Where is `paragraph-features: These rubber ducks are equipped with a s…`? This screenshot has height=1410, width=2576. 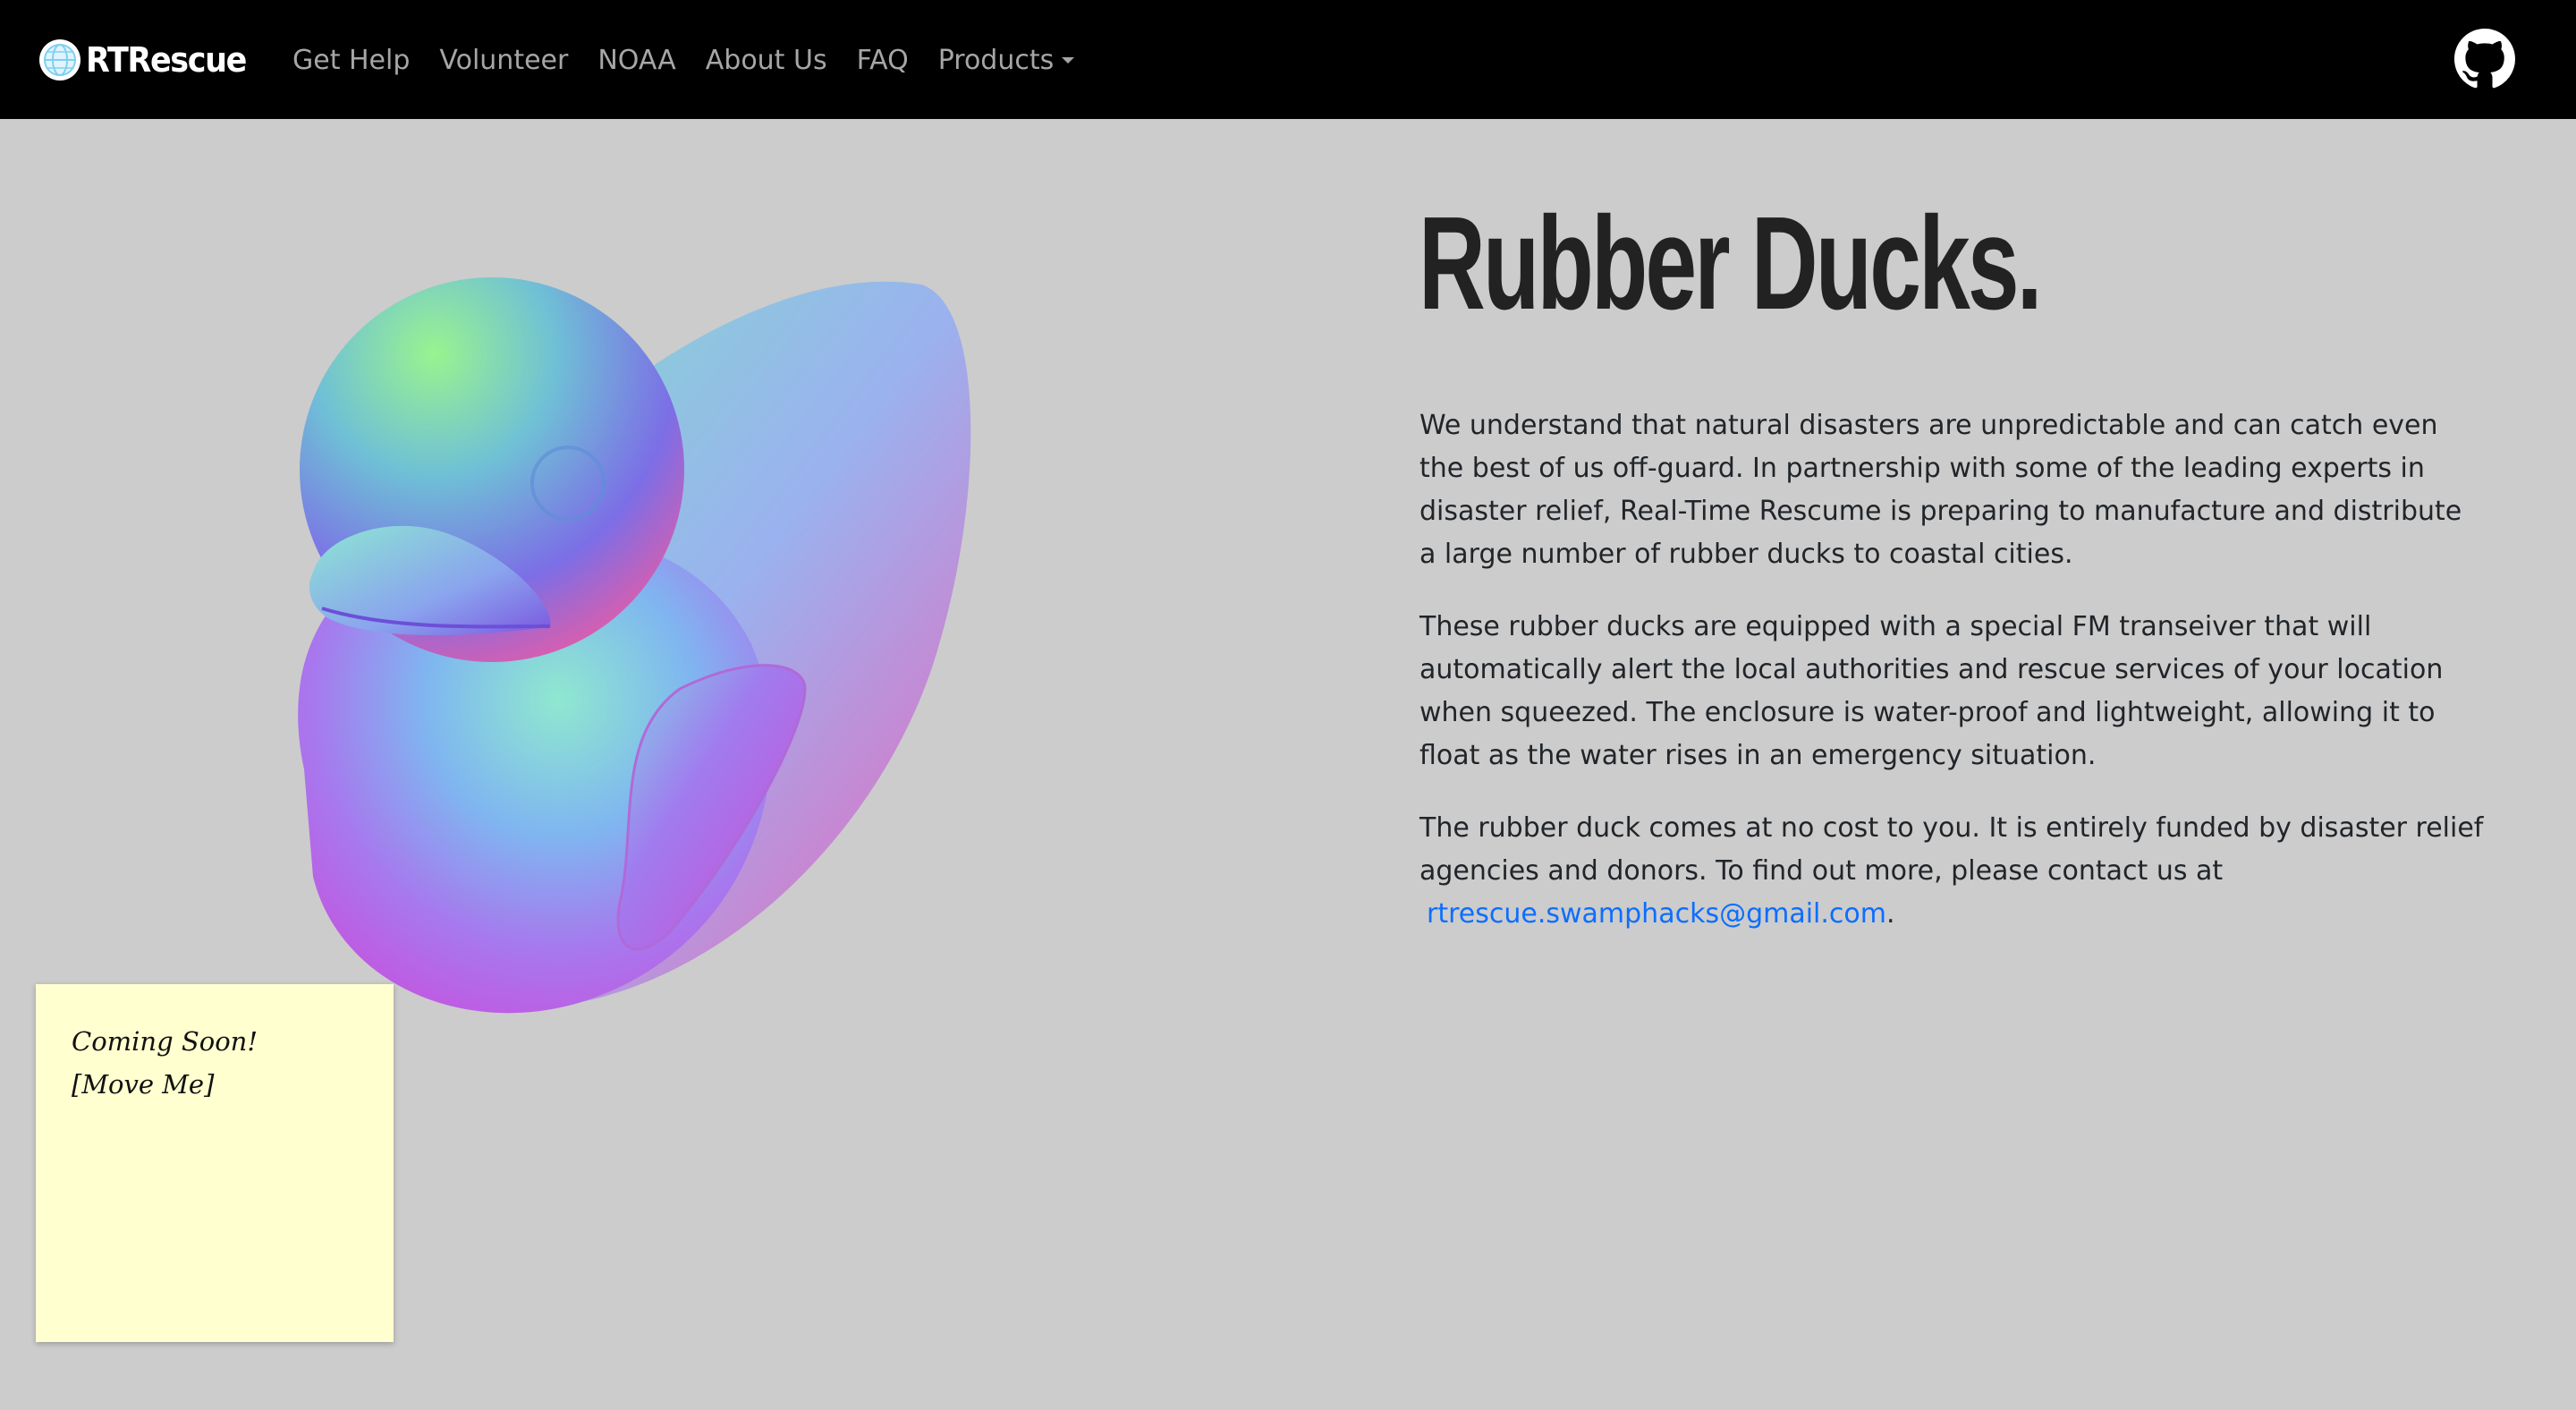 paragraph-features: These rubber ducks are equipped with a s… is located at coordinates (1931, 691).